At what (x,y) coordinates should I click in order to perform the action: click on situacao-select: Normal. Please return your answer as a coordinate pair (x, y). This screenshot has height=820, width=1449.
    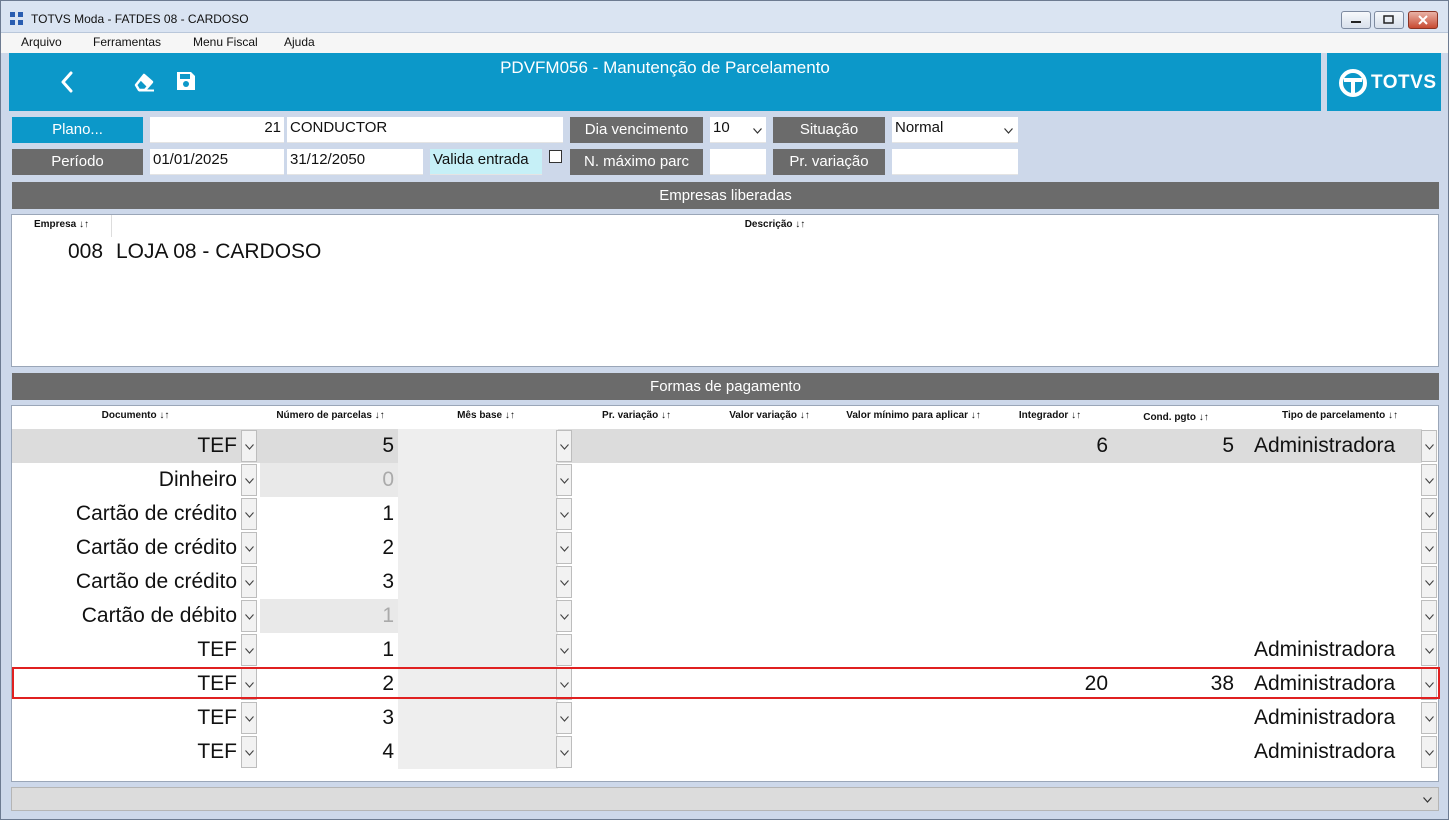
    Looking at the image, I should click on (955, 130).